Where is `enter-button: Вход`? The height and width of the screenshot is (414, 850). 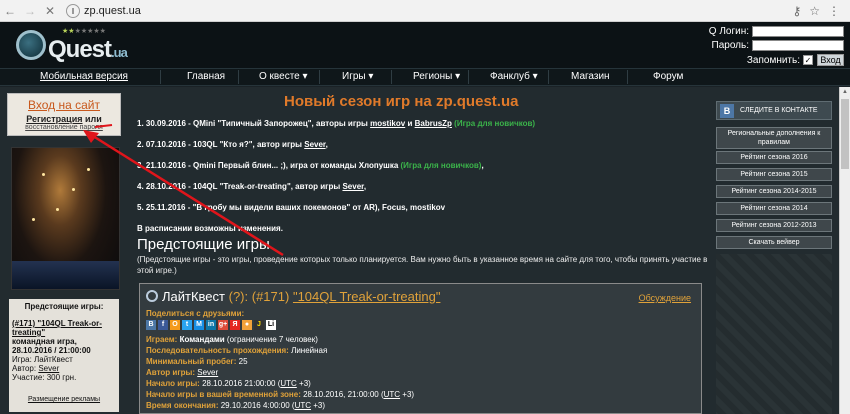
enter-button: Вход is located at coordinates (830, 60).